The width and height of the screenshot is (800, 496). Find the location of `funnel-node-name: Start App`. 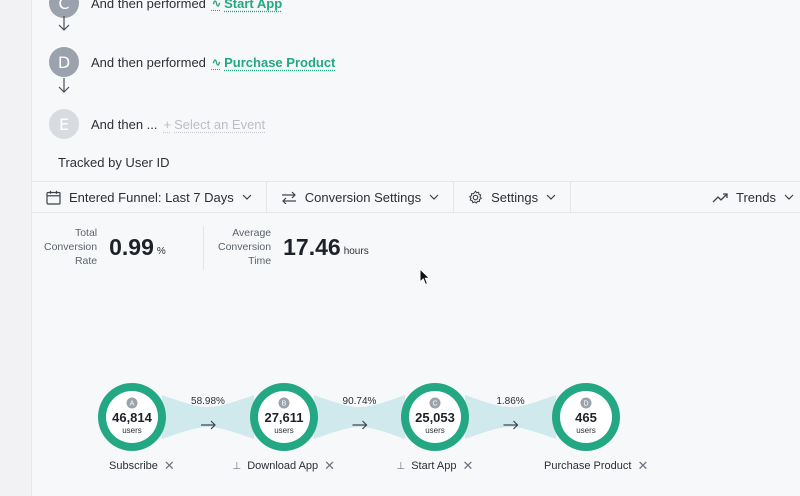

funnel-node-name: Start App is located at coordinates (434, 466).